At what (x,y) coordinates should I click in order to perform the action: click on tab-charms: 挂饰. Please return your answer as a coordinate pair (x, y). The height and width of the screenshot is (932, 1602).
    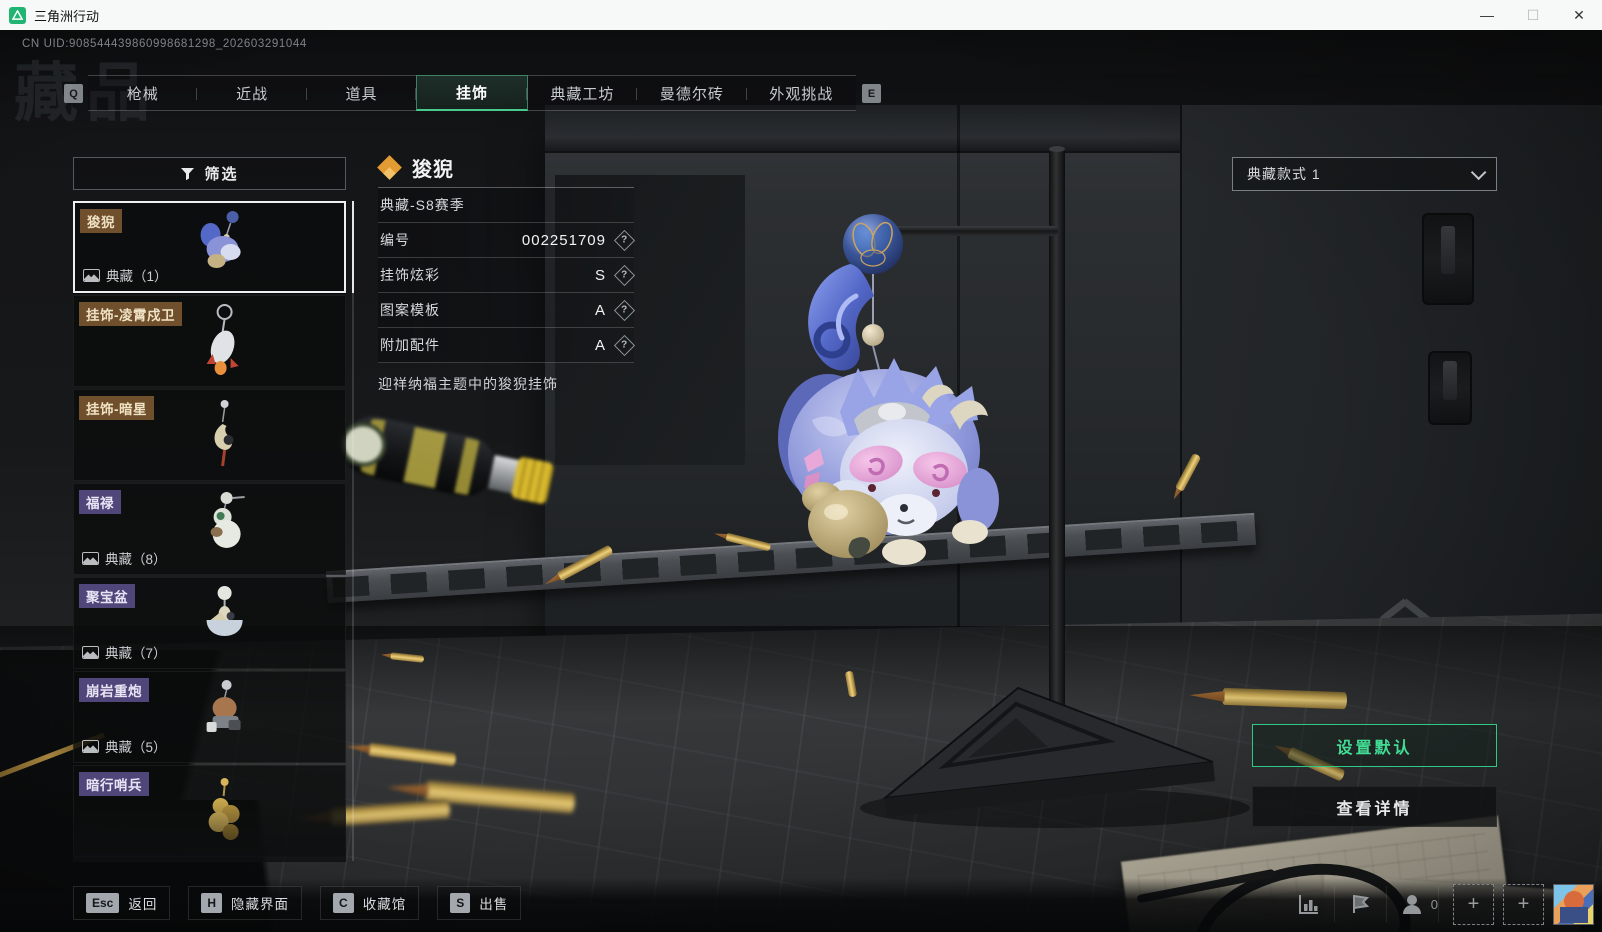
    Looking at the image, I should click on (472, 93).